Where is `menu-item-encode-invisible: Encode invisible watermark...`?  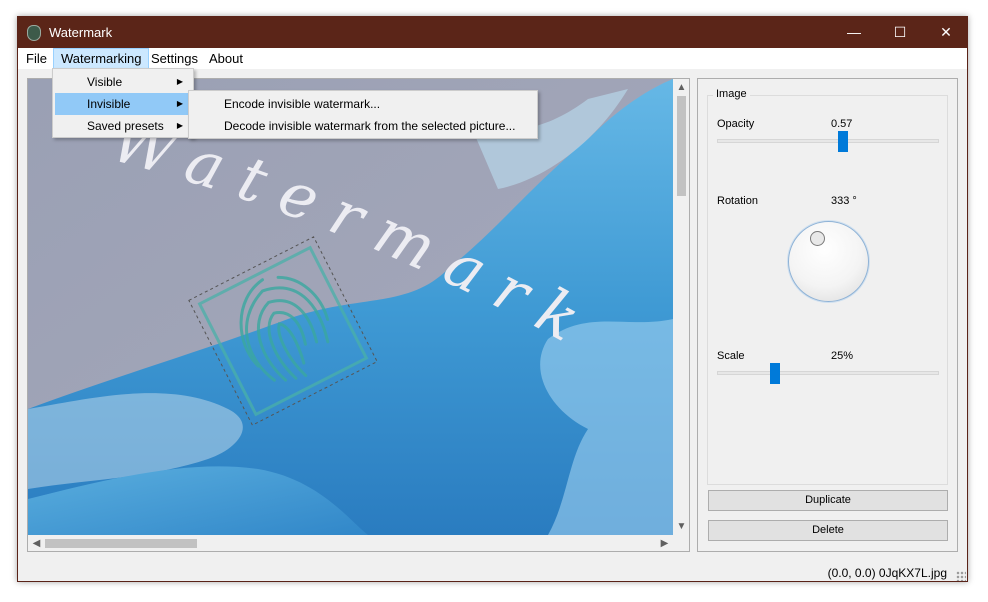
menu-item-encode-invisible: Encode invisible watermark... is located at coordinates (363, 104).